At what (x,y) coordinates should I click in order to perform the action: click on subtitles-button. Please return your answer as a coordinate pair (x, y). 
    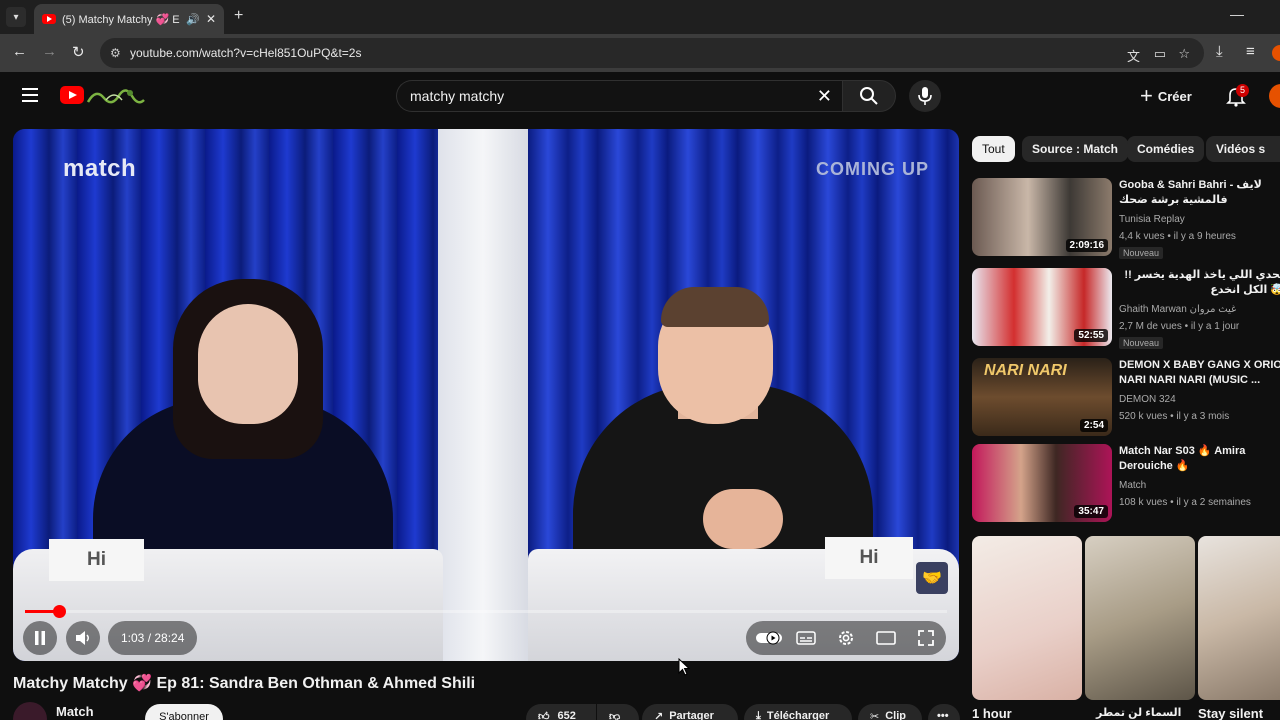
    Looking at the image, I should click on (806, 638).